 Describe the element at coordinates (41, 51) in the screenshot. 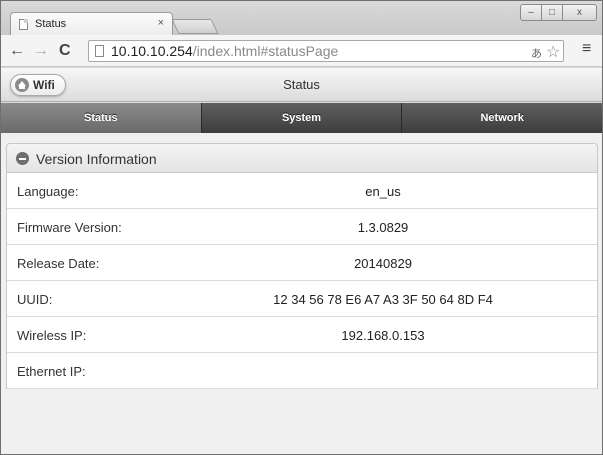

I see `forward-icon: →` at that location.